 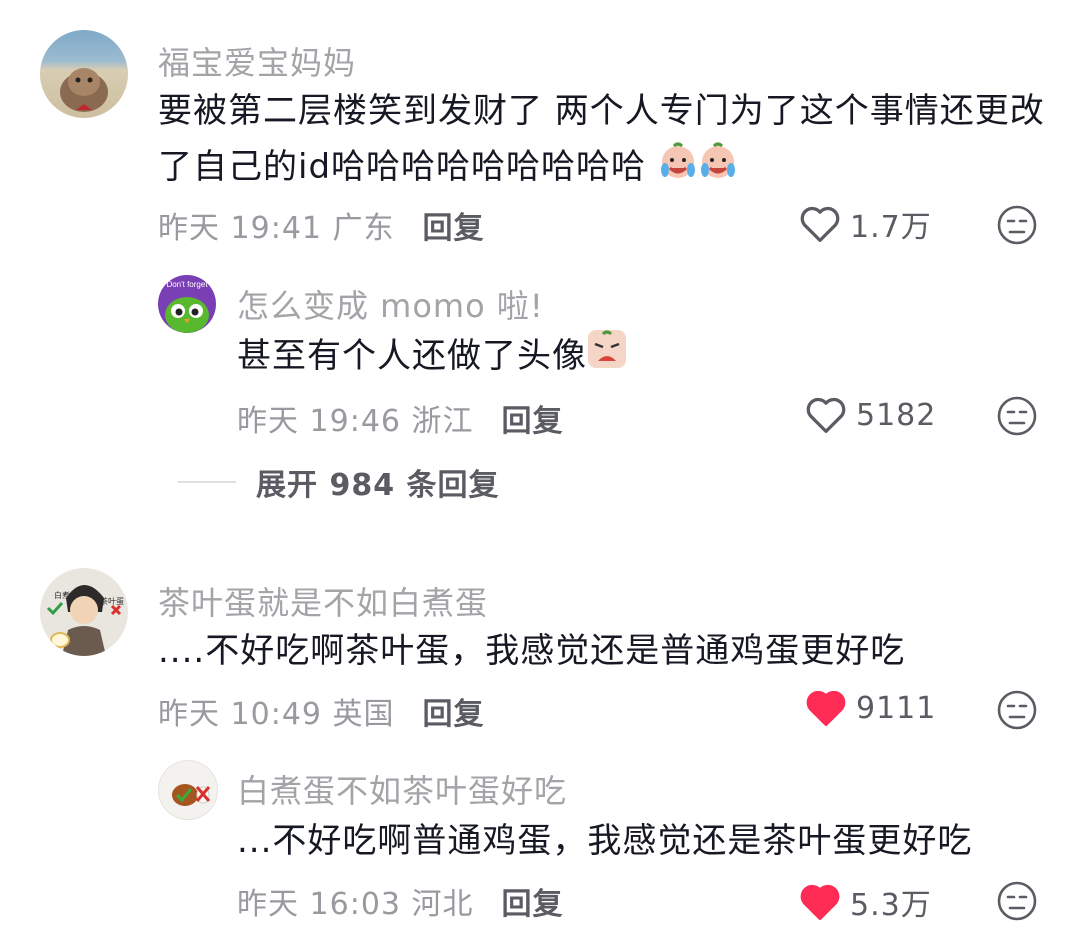 I want to click on username: 福宝爱宝妈妈, so click(x=257, y=61).